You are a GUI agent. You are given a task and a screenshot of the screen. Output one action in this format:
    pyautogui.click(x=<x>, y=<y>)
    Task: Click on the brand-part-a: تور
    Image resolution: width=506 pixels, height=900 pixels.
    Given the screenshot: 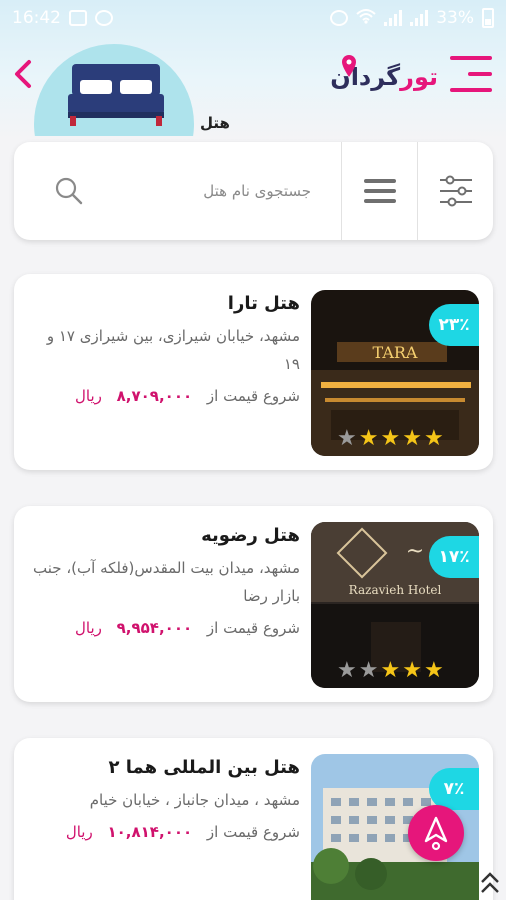 What is the action you would take?
    pyautogui.click(x=419, y=77)
    